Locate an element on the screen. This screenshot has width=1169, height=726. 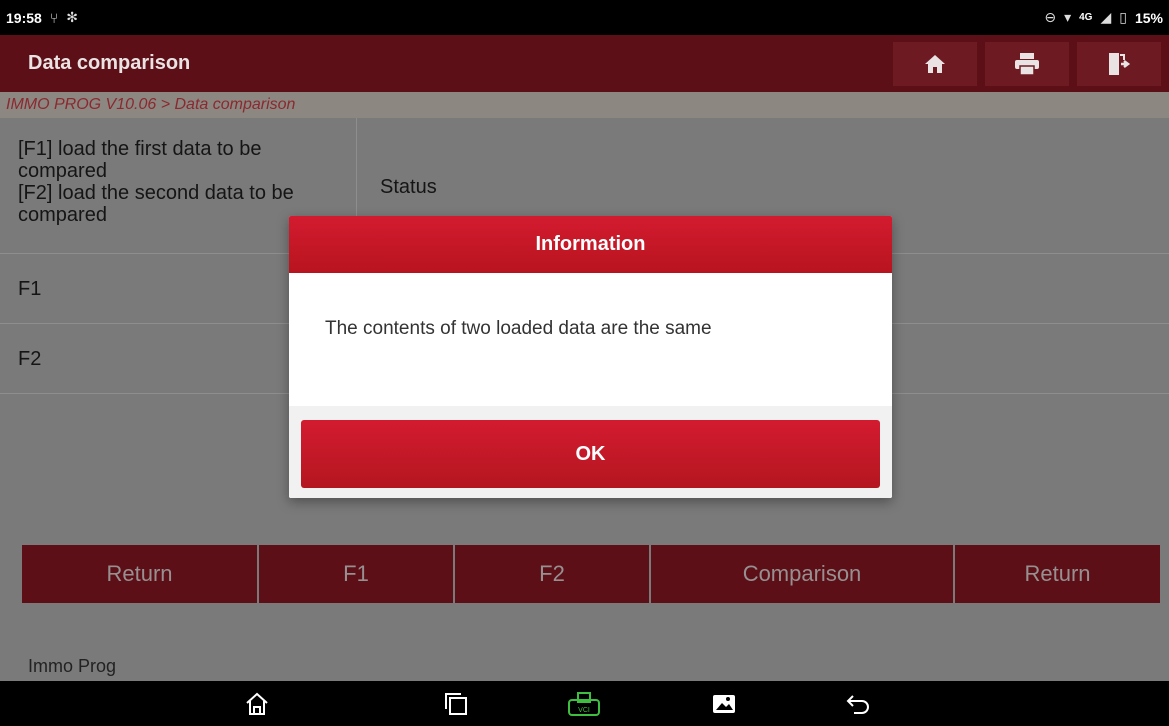
network-label: 4G is located at coordinates (1086, 17).